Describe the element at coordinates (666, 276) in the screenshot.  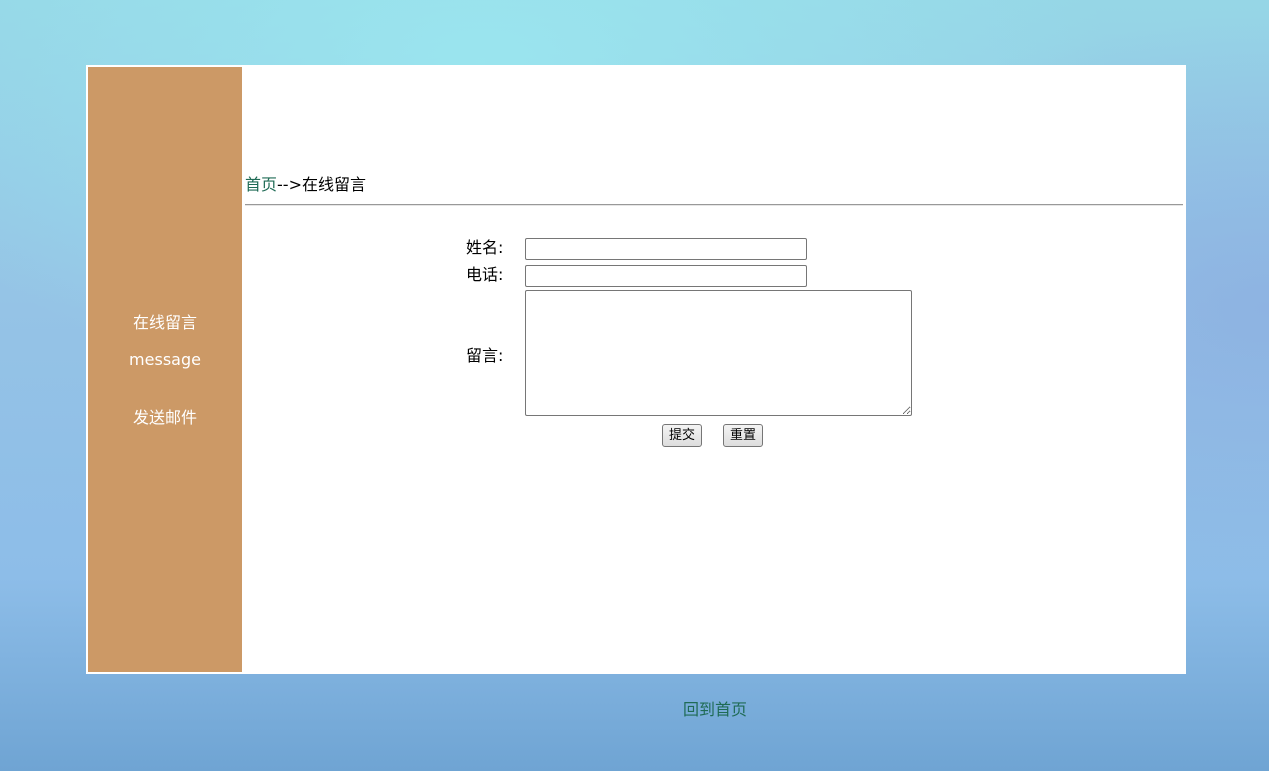
I see `phone-field` at that location.